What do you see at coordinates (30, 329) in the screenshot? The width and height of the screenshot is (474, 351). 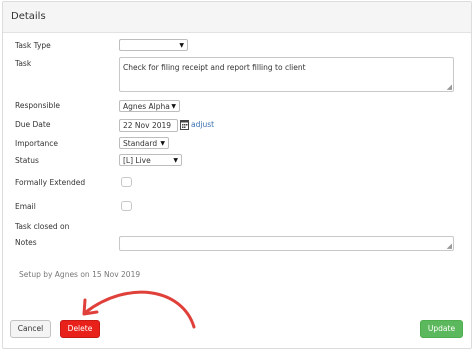 I see `cancel-button: Cancel` at bounding box center [30, 329].